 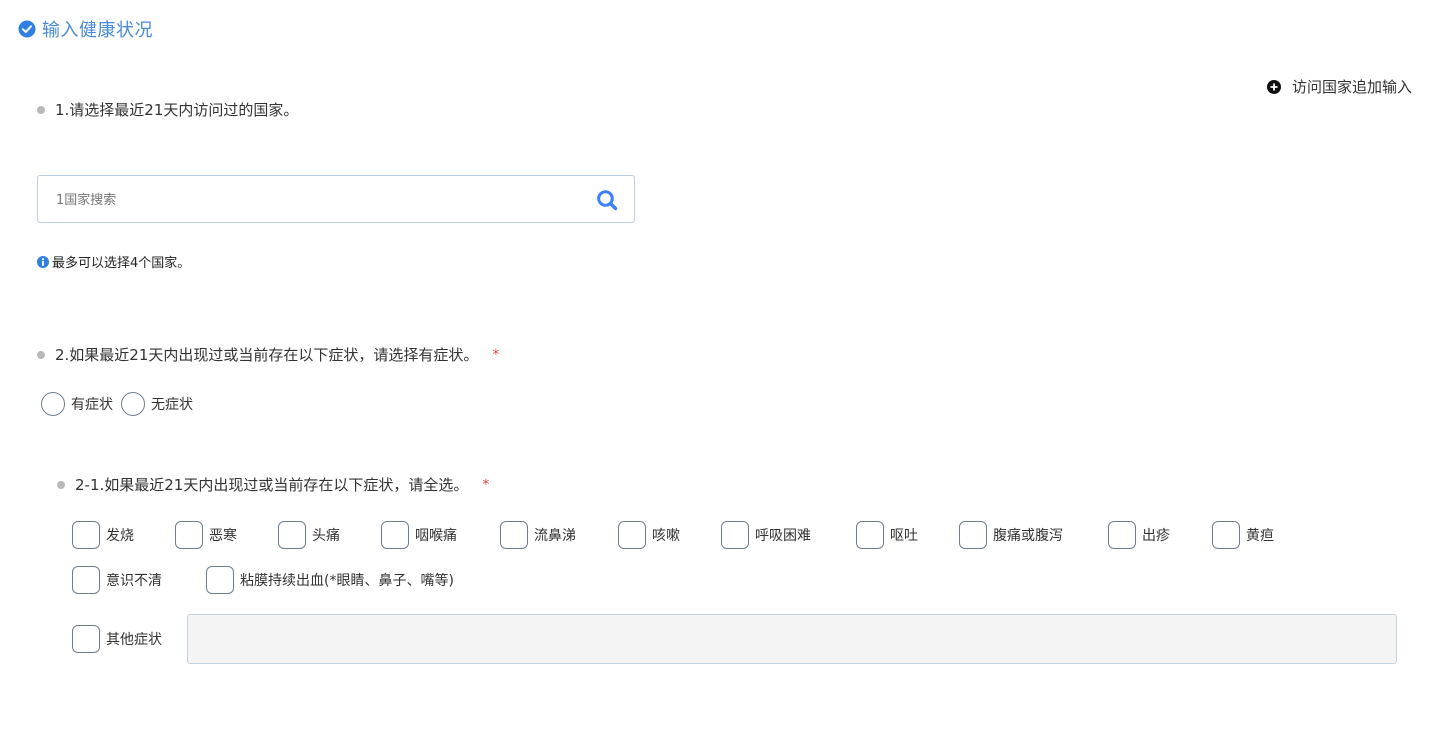 I want to click on checkbox-label: 流鼻涕, so click(x=555, y=536).